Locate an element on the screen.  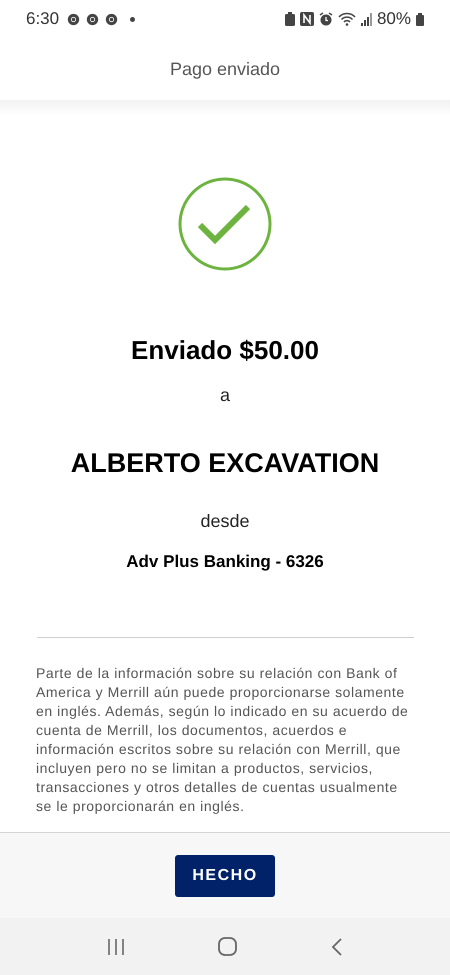
done-button: HECHO is located at coordinates (225, 875).